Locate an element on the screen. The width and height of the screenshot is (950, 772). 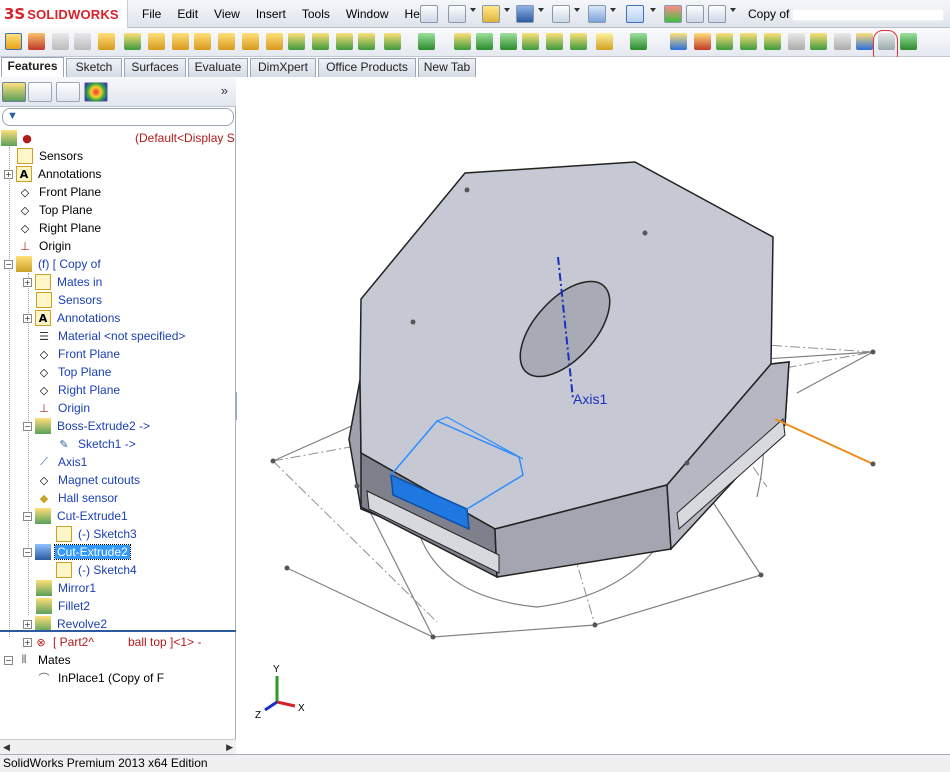
tree-row-sketch1: ✎ Sketch1 -> is located at coordinates (97, 444).